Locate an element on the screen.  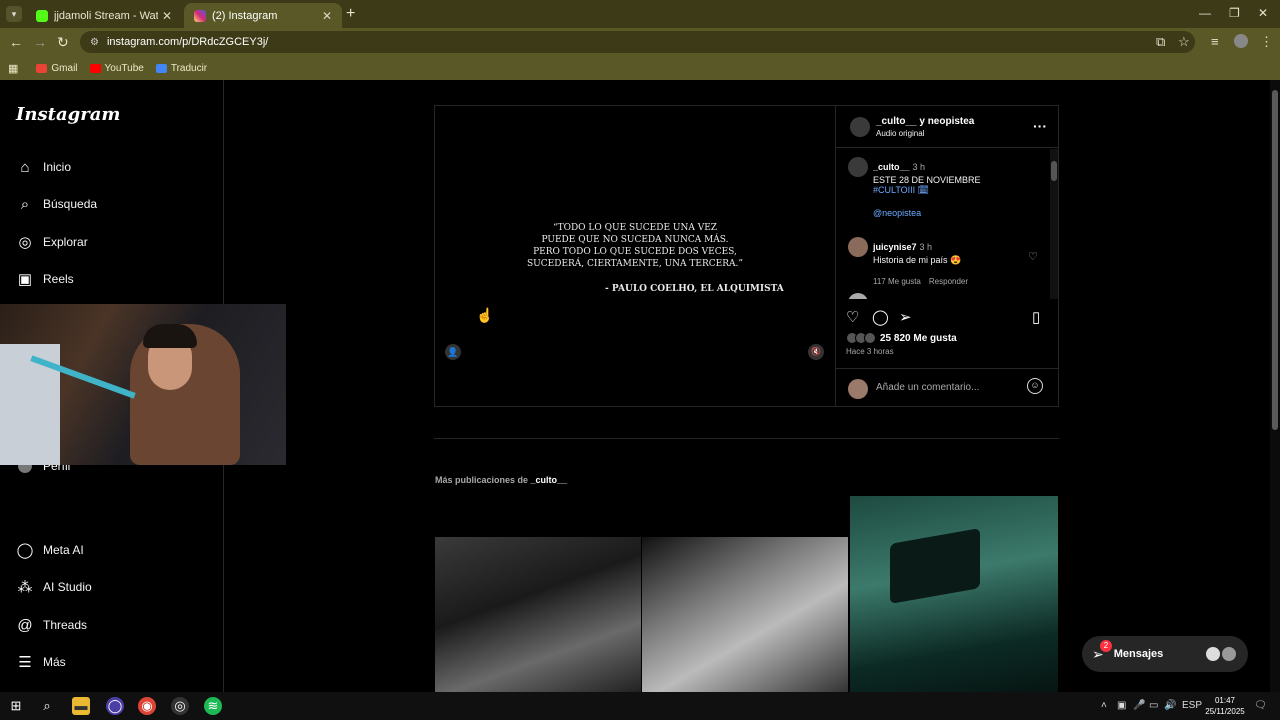
sidebar-item-ai-studio: ⁂ AI Studio is located at coordinates (54, 587).